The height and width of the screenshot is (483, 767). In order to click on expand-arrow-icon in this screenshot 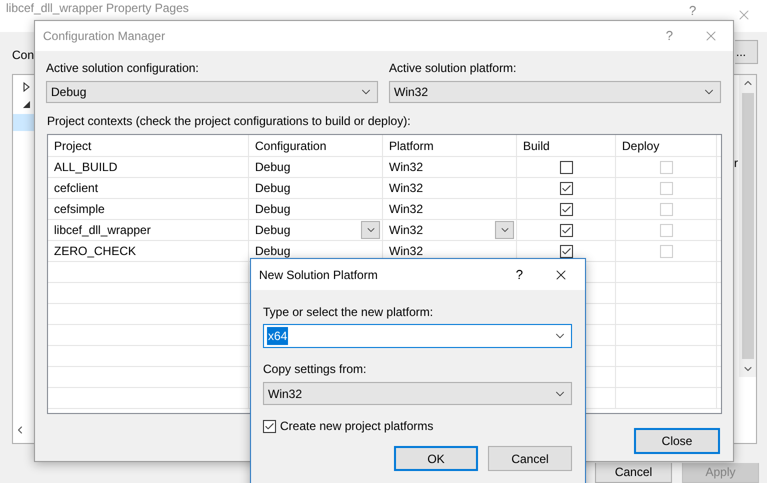, I will do `click(26, 87)`.